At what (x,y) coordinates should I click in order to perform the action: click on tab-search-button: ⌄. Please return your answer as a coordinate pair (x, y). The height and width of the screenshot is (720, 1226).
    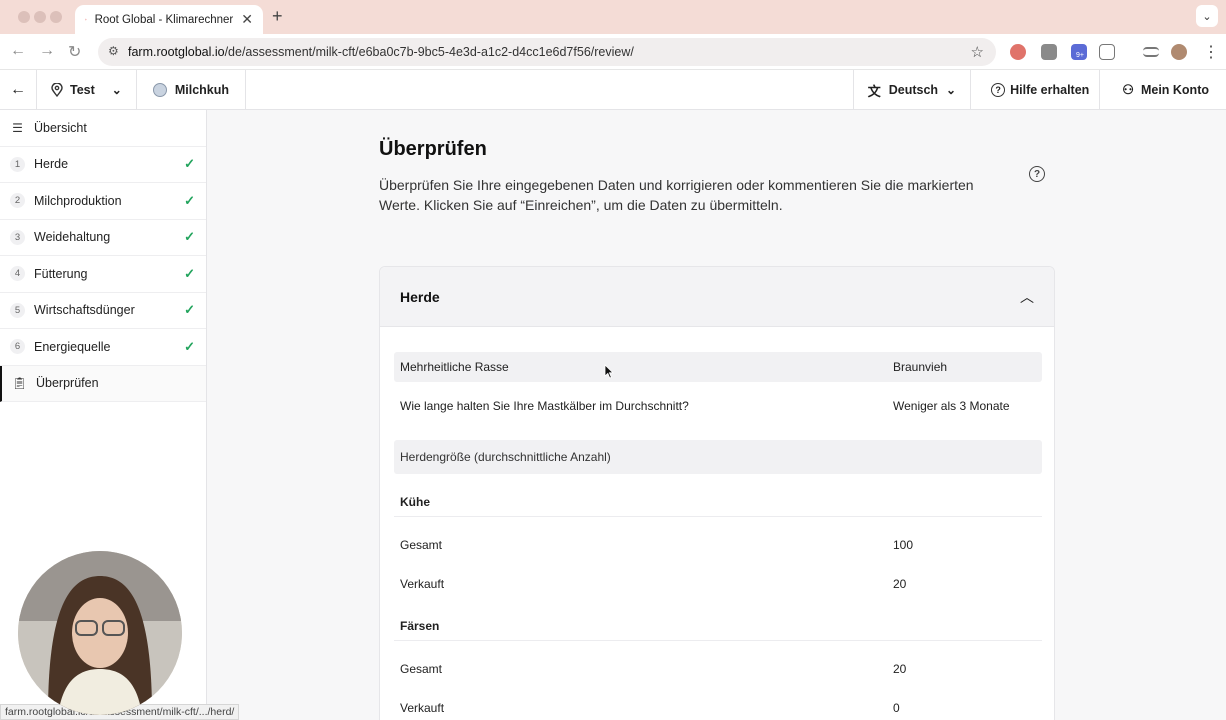
    Looking at the image, I should click on (1207, 16).